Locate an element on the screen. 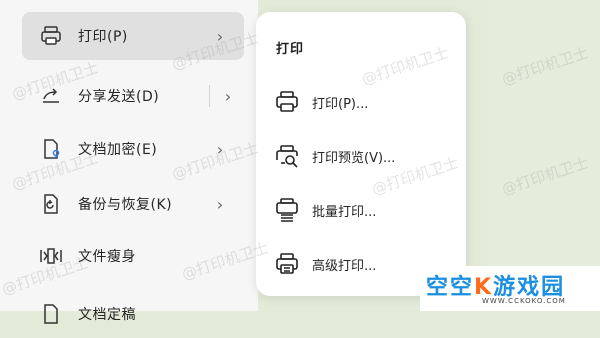  site-logo: 空空K游戏园 WWW.CCKOKO.COM is located at coordinates (510, 288).